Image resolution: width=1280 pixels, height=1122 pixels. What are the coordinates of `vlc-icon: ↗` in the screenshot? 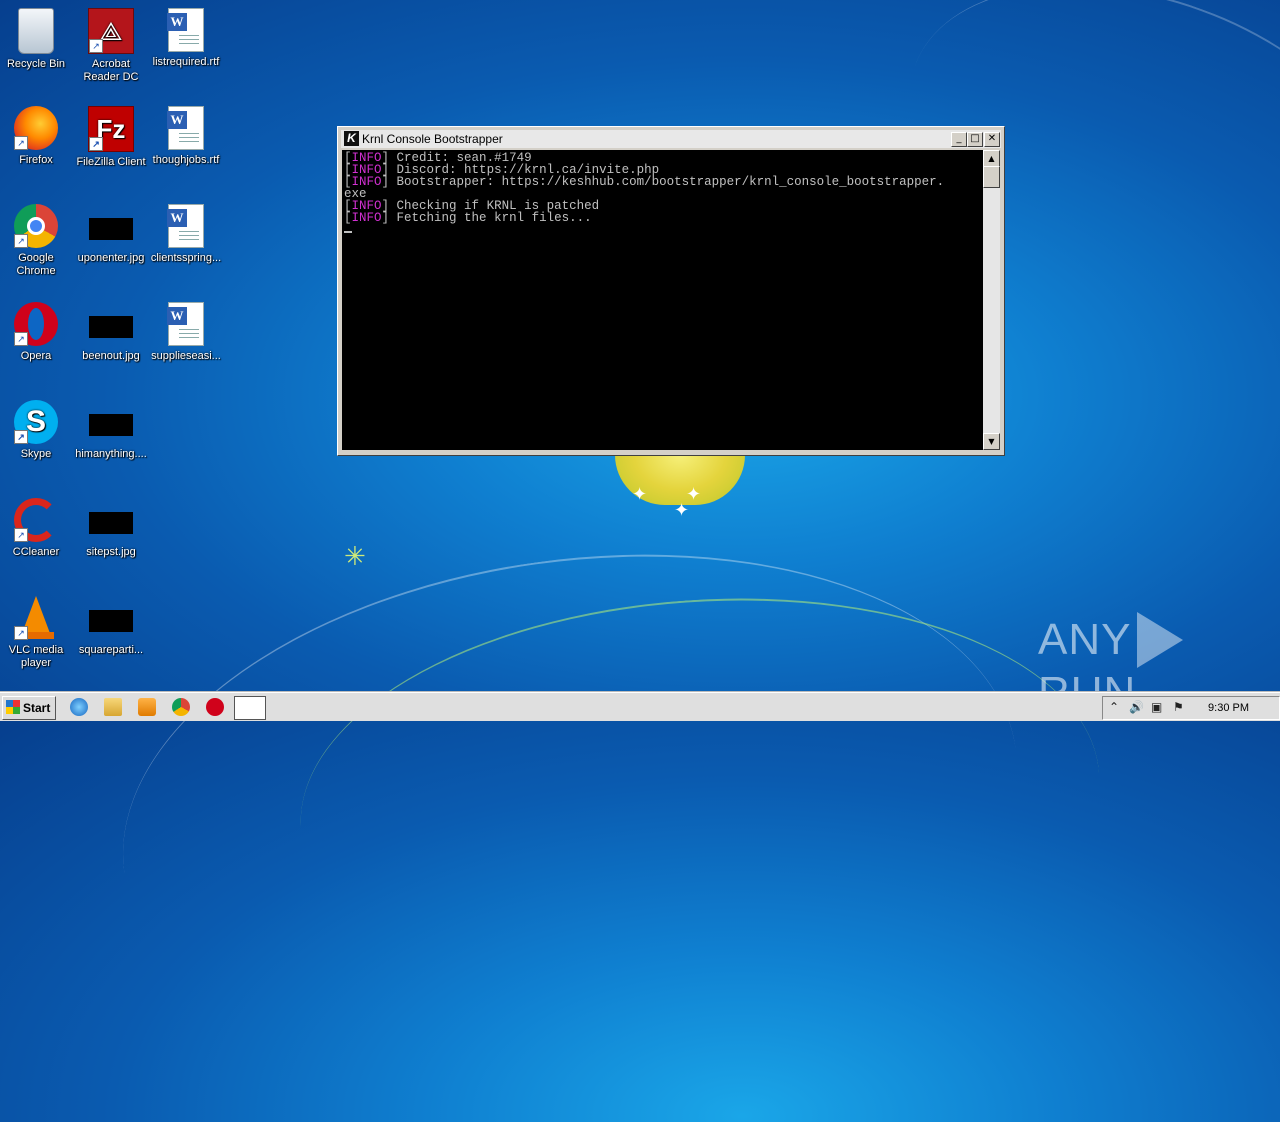 It's located at (36, 618).